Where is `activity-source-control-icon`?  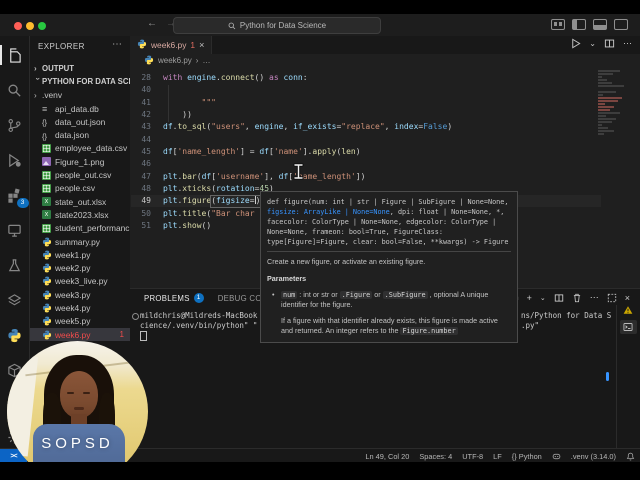
activity-source-control-icon is located at coordinates (15, 125).